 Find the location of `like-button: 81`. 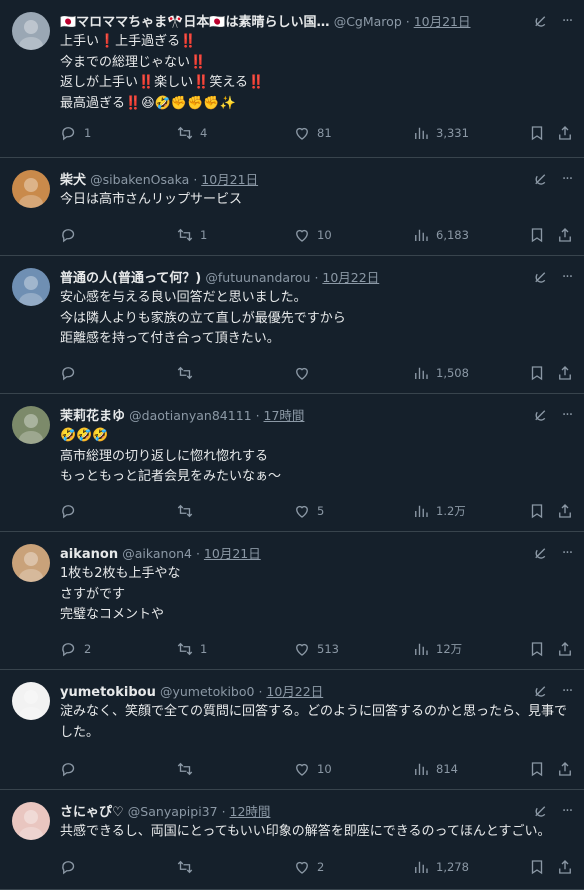

like-button: 81 is located at coordinates (312, 133).